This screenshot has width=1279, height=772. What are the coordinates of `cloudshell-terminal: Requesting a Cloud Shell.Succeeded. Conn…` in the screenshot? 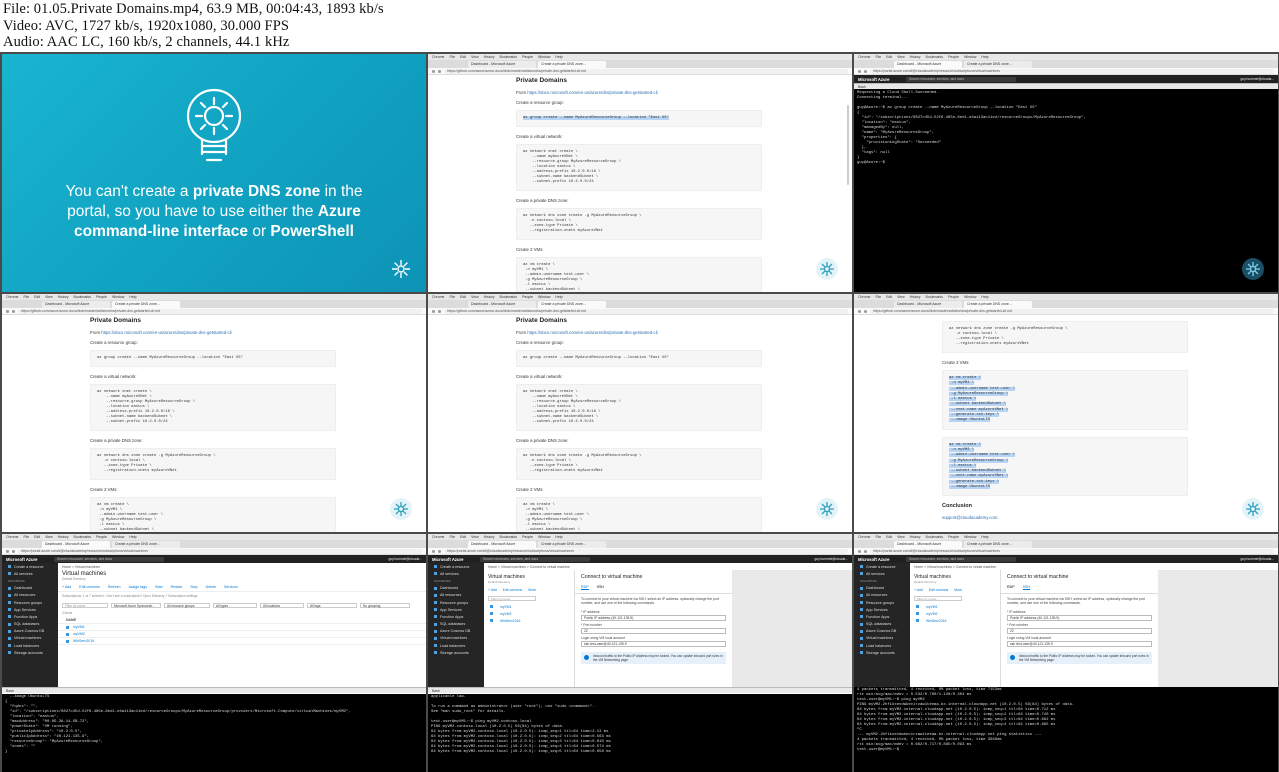 It's located at (1066, 191).